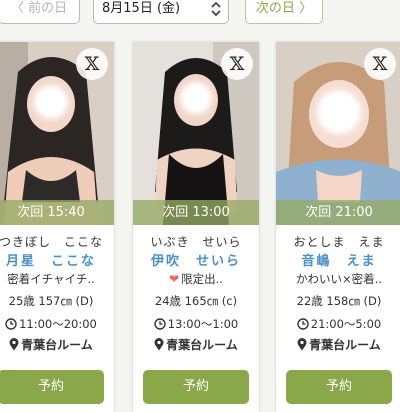 This screenshot has width=400, height=412. Describe the element at coordinates (203, 324) in the screenshot. I see `working-hours-text: 13:00〜1:00` at that location.